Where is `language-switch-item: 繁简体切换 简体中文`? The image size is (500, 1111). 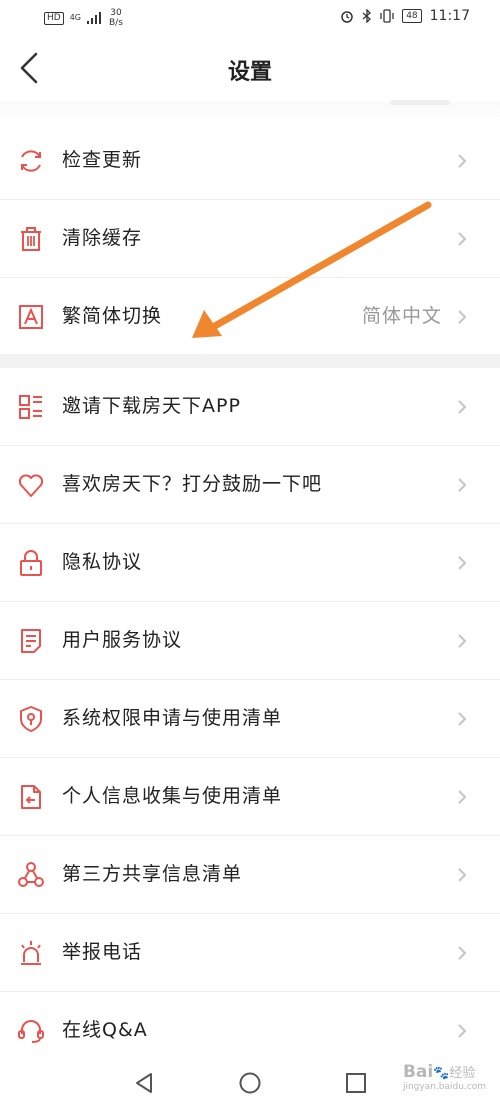 language-switch-item: 繁简体切换 简体中文 is located at coordinates (250, 316).